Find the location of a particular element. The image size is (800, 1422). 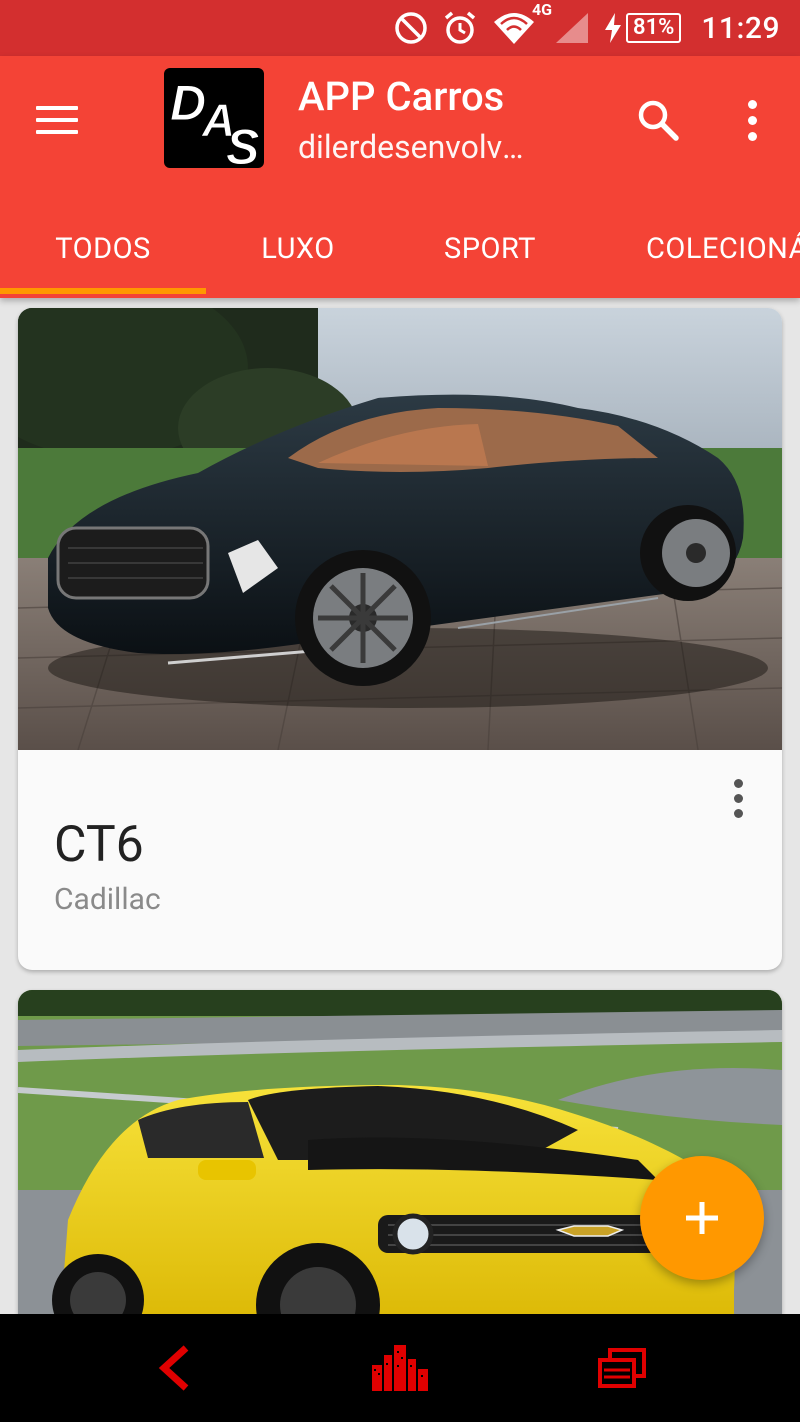

nav-back-button is located at coordinates (174, 1368).